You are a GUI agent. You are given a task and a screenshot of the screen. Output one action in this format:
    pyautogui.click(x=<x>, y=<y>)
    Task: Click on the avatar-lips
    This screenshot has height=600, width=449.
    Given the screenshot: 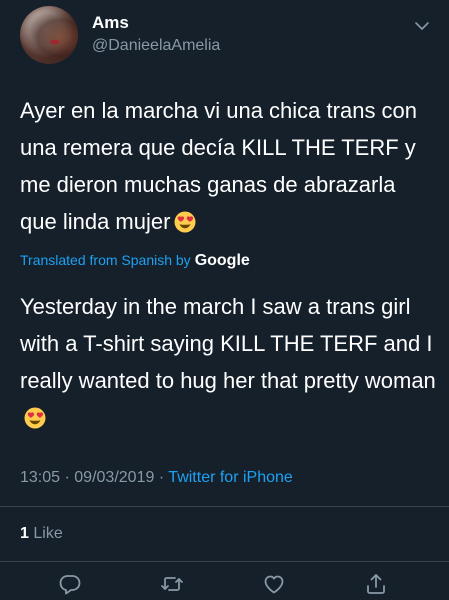 What is the action you would take?
    pyautogui.click(x=55, y=42)
    